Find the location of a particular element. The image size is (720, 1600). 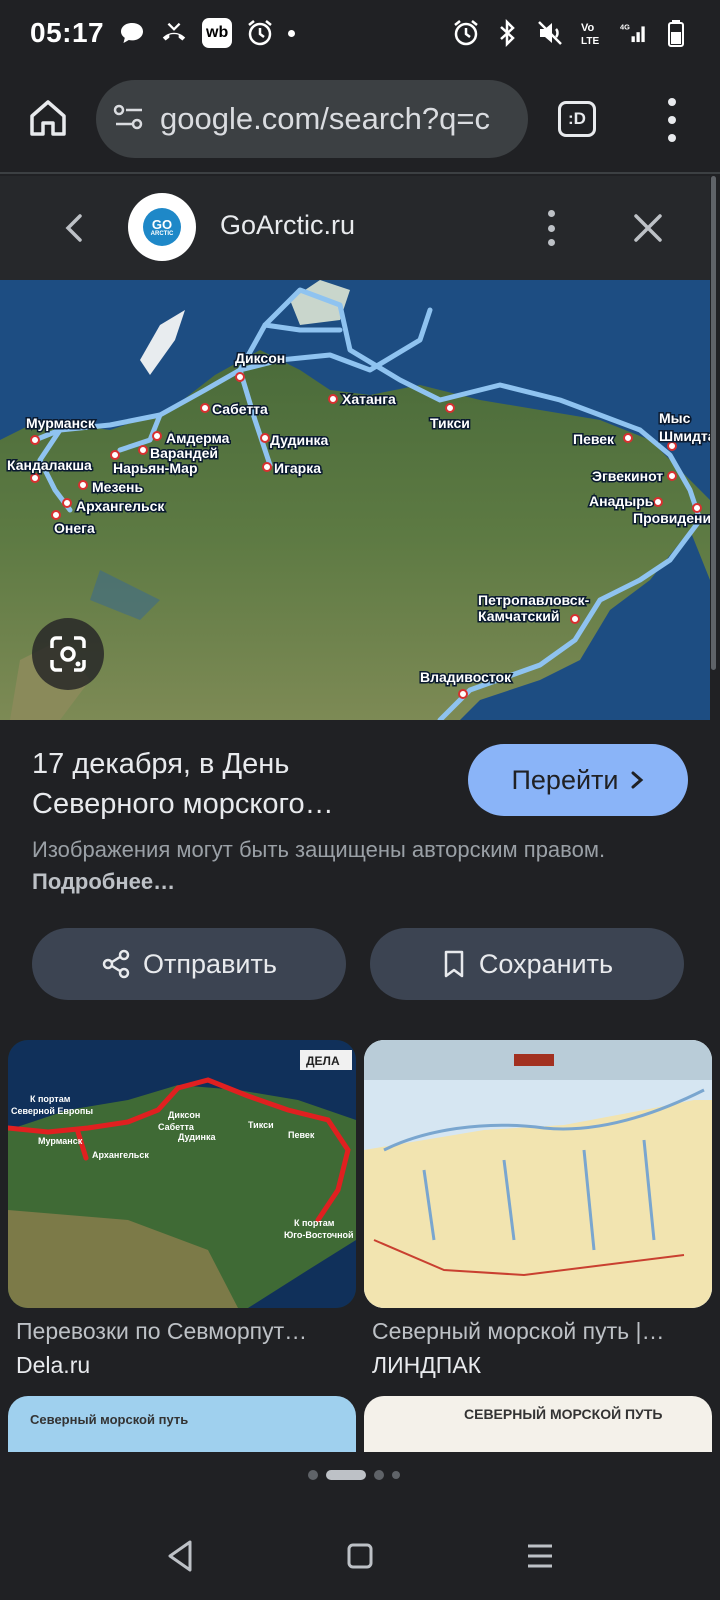

google-lens-button is located at coordinates (68, 654).